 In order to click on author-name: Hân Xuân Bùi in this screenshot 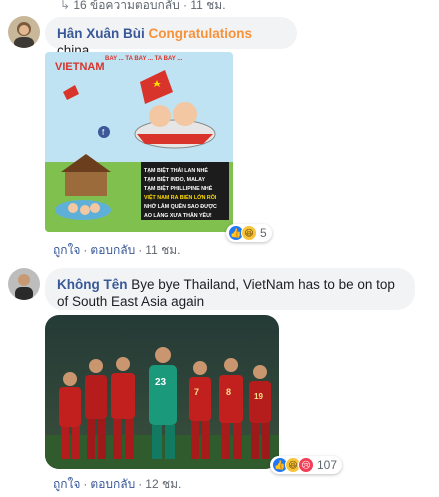, I will do `click(101, 33)`.